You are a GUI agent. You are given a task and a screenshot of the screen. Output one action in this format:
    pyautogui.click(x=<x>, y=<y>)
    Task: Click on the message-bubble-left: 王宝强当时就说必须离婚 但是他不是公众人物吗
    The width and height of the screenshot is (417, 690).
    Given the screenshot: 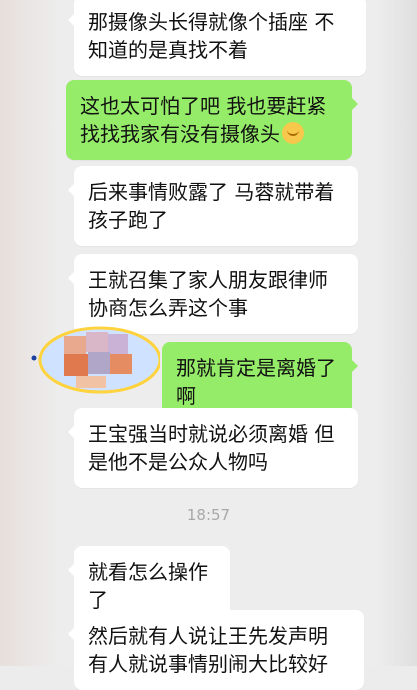 What is the action you would take?
    pyautogui.click(x=213, y=448)
    